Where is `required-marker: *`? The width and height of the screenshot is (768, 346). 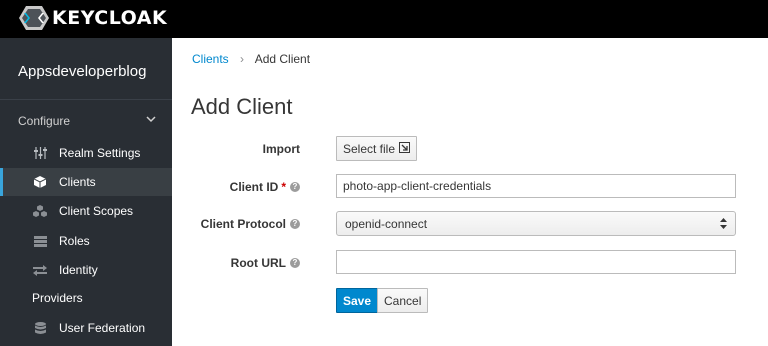 required-marker: * is located at coordinates (283, 187).